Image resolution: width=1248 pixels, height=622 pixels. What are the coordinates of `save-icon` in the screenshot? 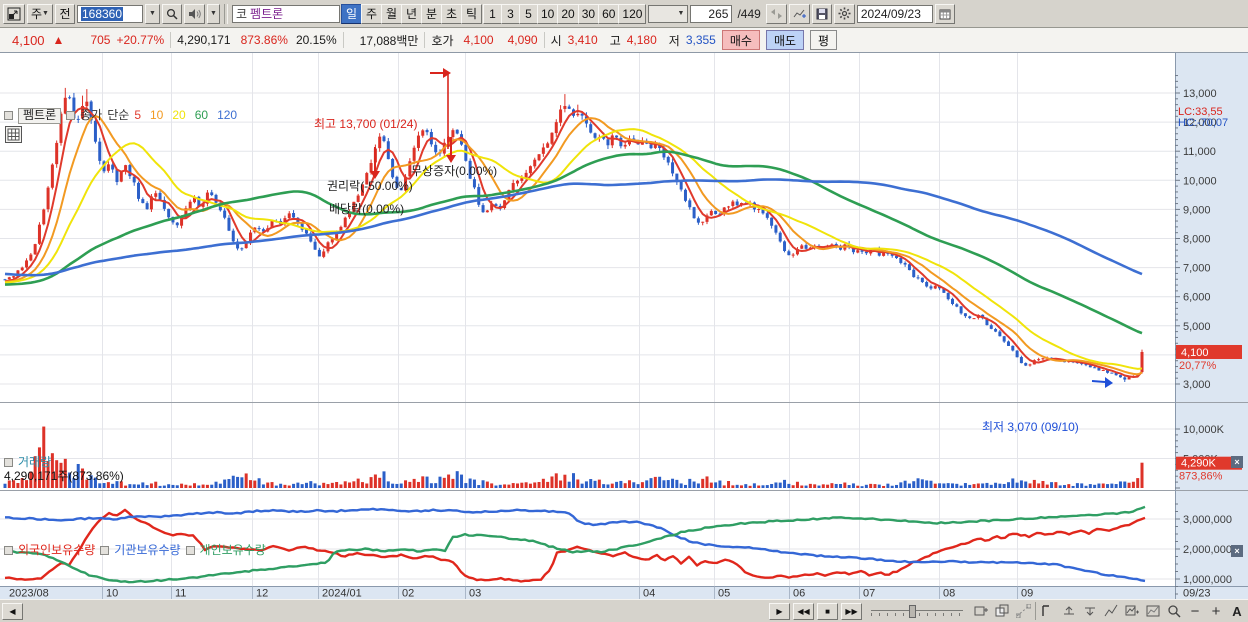 It's located at (822, 13).